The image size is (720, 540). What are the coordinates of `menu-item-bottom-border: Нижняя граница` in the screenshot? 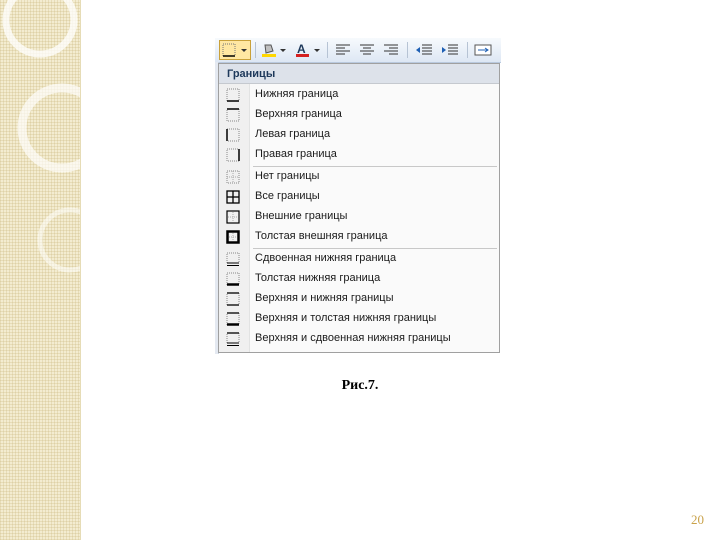 It's located at (359, 95).